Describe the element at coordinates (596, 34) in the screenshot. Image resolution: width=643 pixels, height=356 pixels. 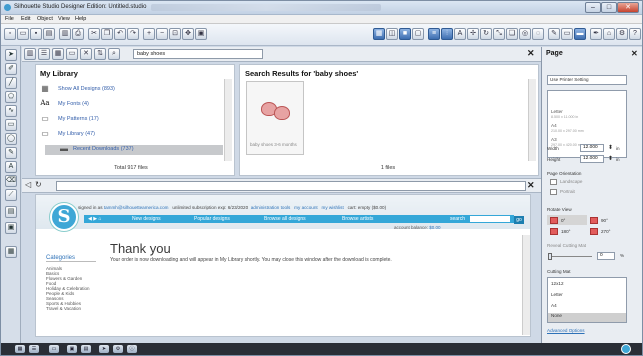
I see `pen-tool-icon: ✒` at that location.